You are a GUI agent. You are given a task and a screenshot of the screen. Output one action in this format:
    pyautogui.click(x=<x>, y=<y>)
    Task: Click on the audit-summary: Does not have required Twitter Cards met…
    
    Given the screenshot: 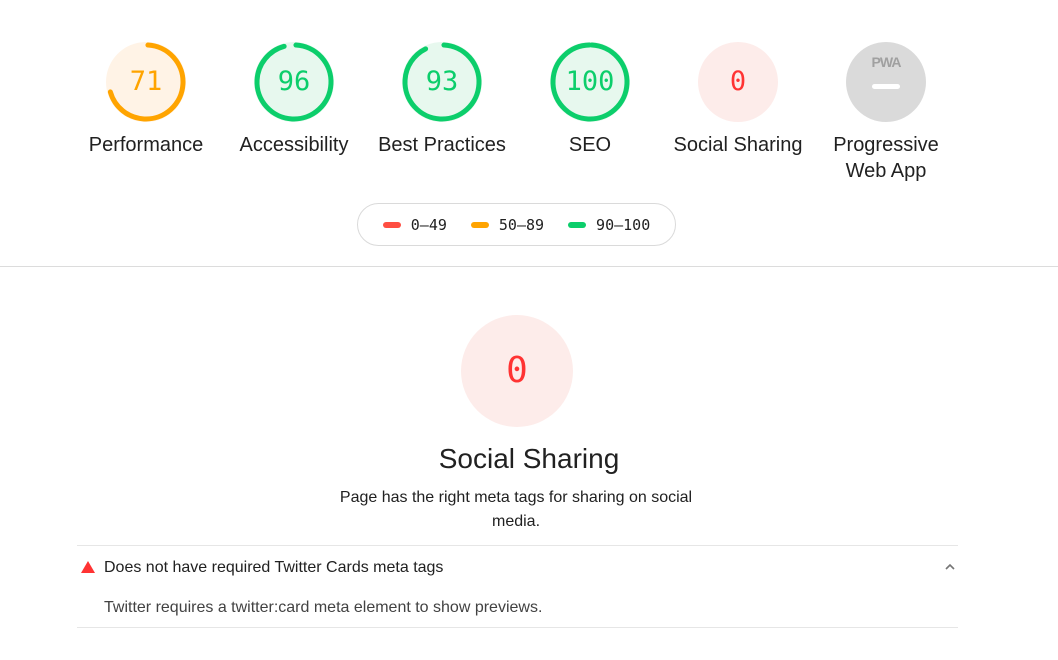 What is the action you would take?
    pyautogui.click(x=517, y=567)
    